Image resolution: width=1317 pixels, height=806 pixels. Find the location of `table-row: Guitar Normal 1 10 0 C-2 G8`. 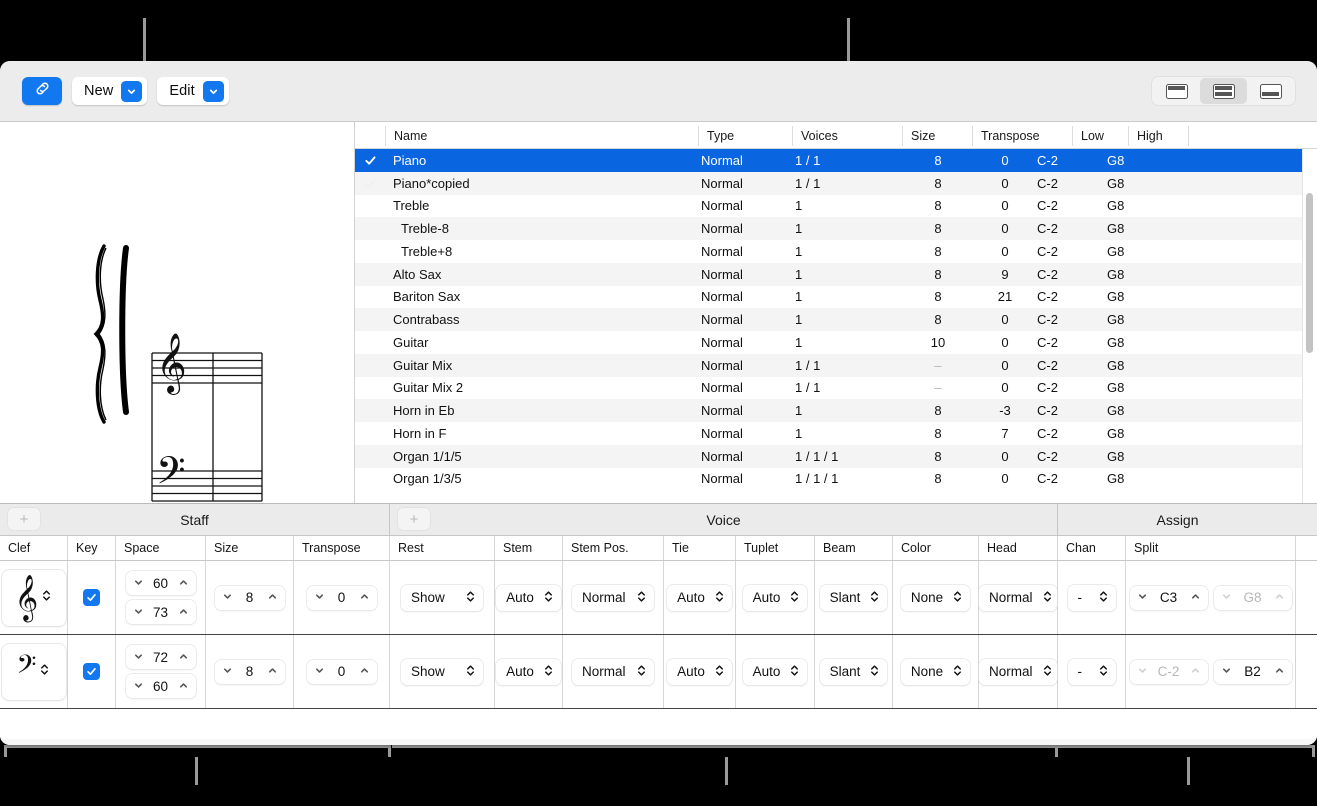

table-row: Guitar Normal 1 10 0 C-2 G8 is located at coordinates (836, 342).